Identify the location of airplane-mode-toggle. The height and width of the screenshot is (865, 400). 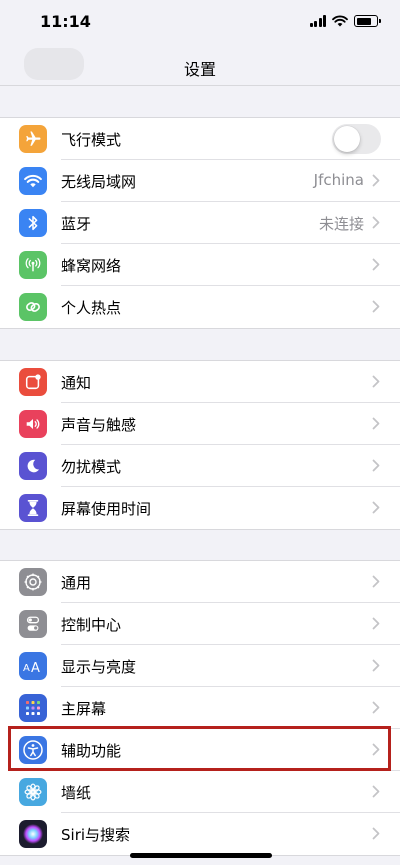
(356, 139).